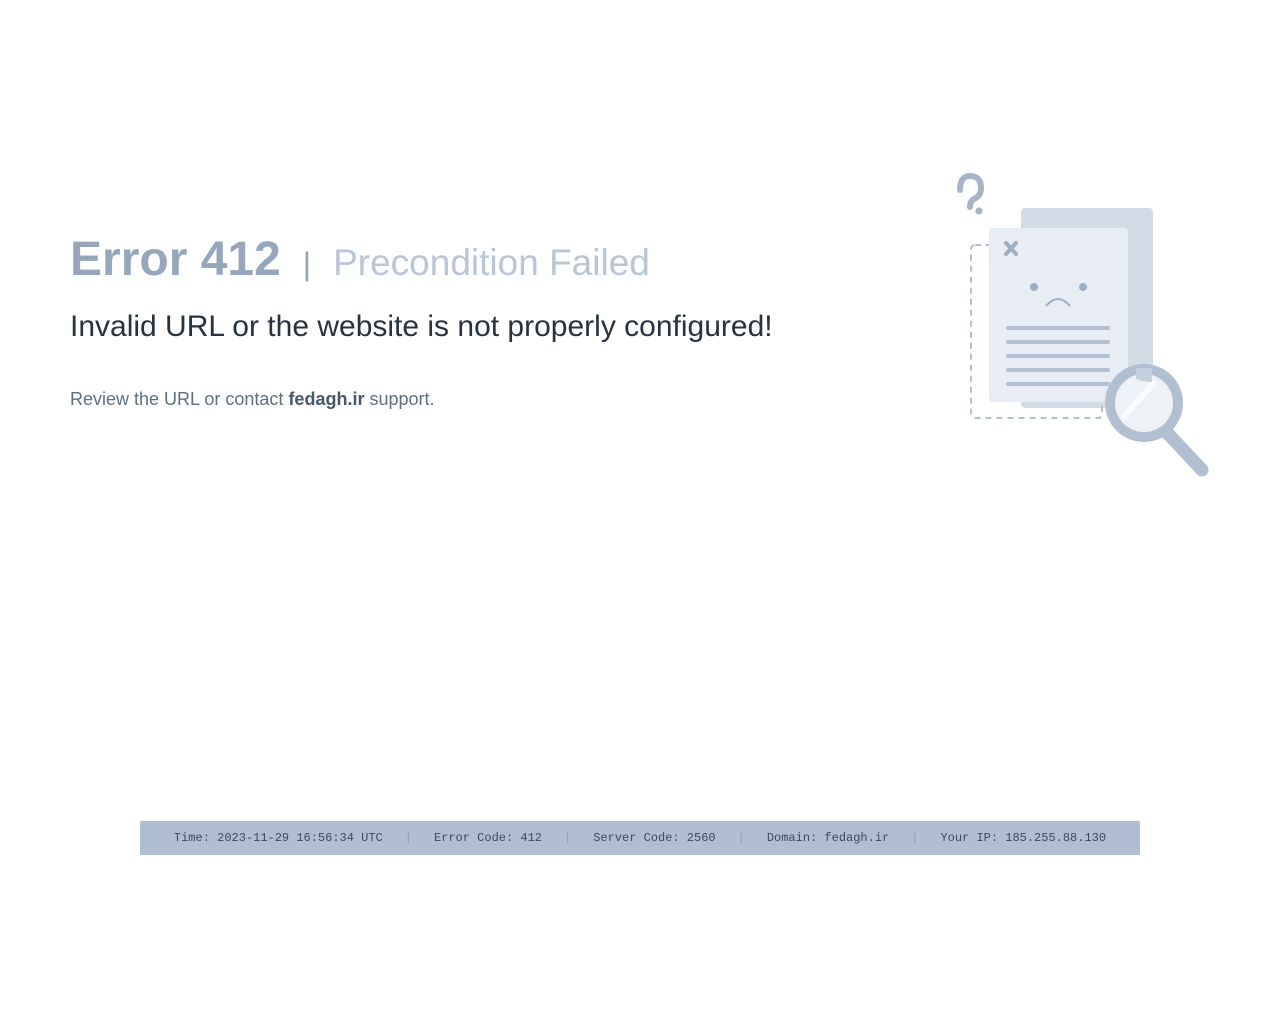 This screenshot has width=1280, height=1024. Describe the element at coordinates (1083, 324) in the screenshot. I see `document-not-found-icon` at that location.